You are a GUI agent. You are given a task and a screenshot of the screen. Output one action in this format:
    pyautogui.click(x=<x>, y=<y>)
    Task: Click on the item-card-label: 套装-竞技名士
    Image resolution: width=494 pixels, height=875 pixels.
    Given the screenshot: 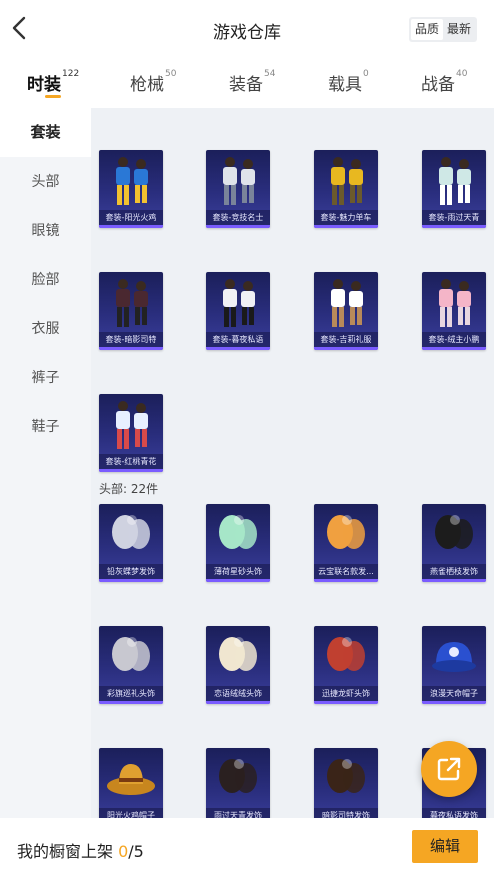 What is the action you would take?
    pyautogui.click(x=238, y=217)
    